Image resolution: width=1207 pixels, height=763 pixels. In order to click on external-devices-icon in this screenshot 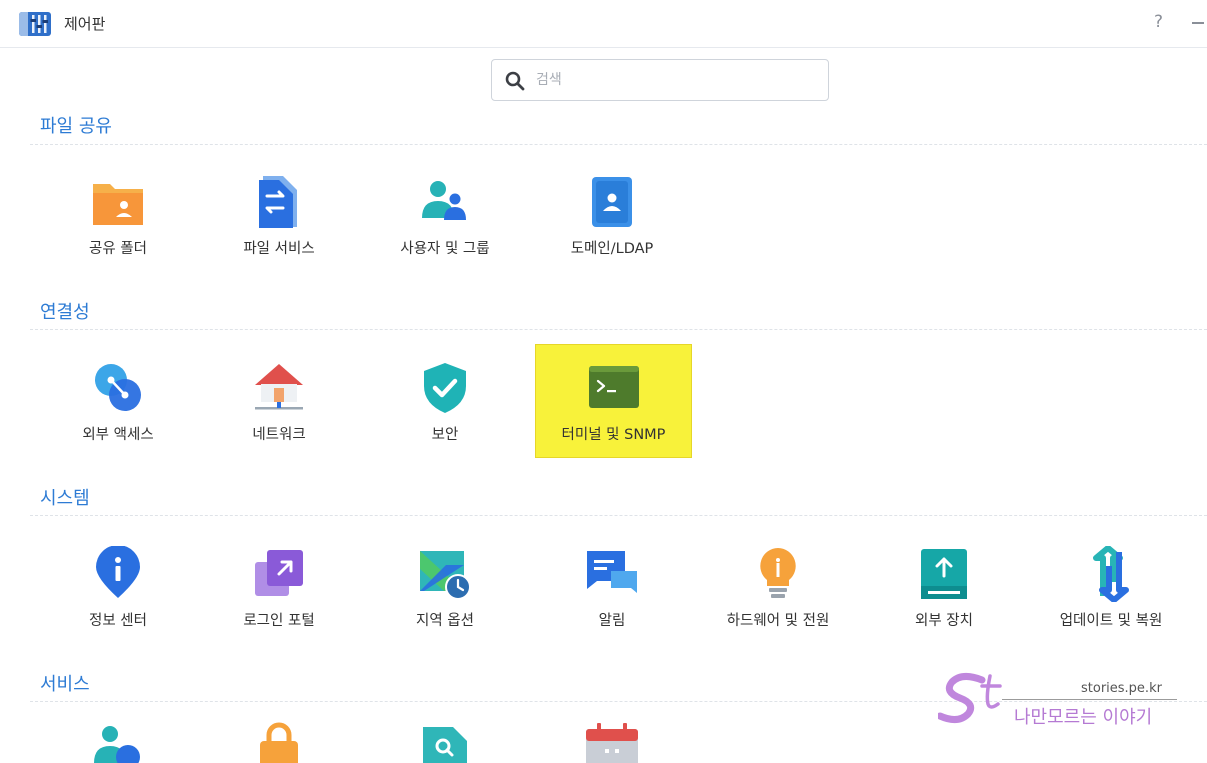, I will do `click(944, 574)`.